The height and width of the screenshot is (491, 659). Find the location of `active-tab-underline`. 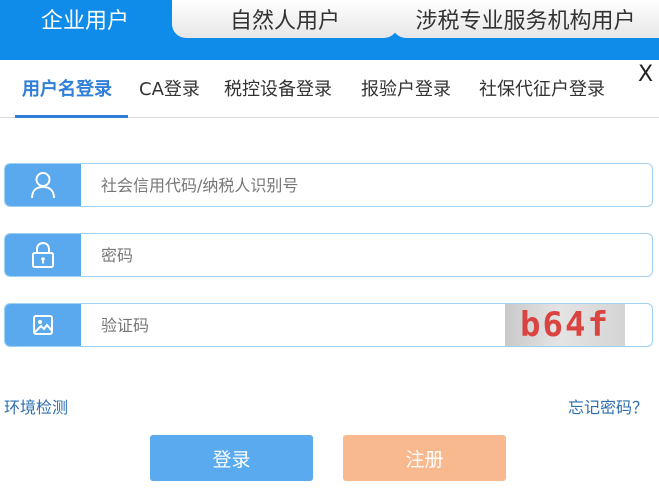

active-tab-underline is located at coordinates (71, 116).